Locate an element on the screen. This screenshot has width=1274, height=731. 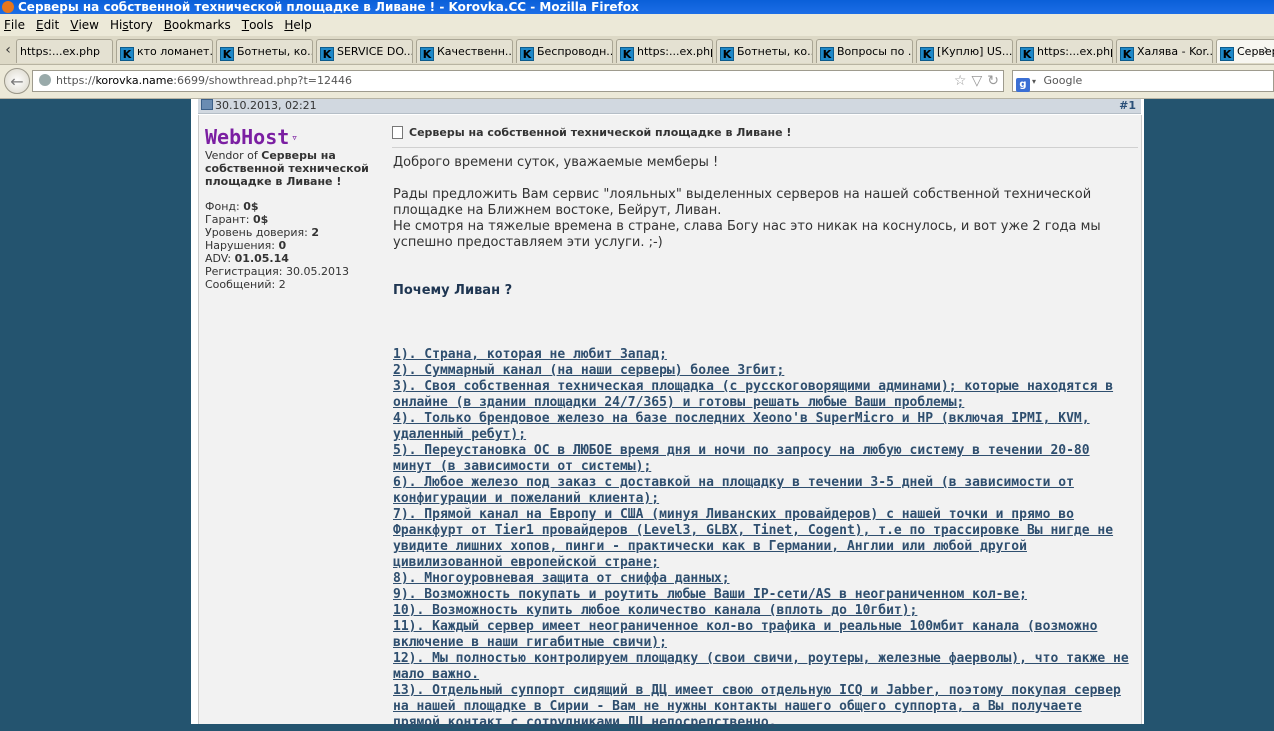
menu-bookmarks: Bookmarks is located at coordinates (199, 25).